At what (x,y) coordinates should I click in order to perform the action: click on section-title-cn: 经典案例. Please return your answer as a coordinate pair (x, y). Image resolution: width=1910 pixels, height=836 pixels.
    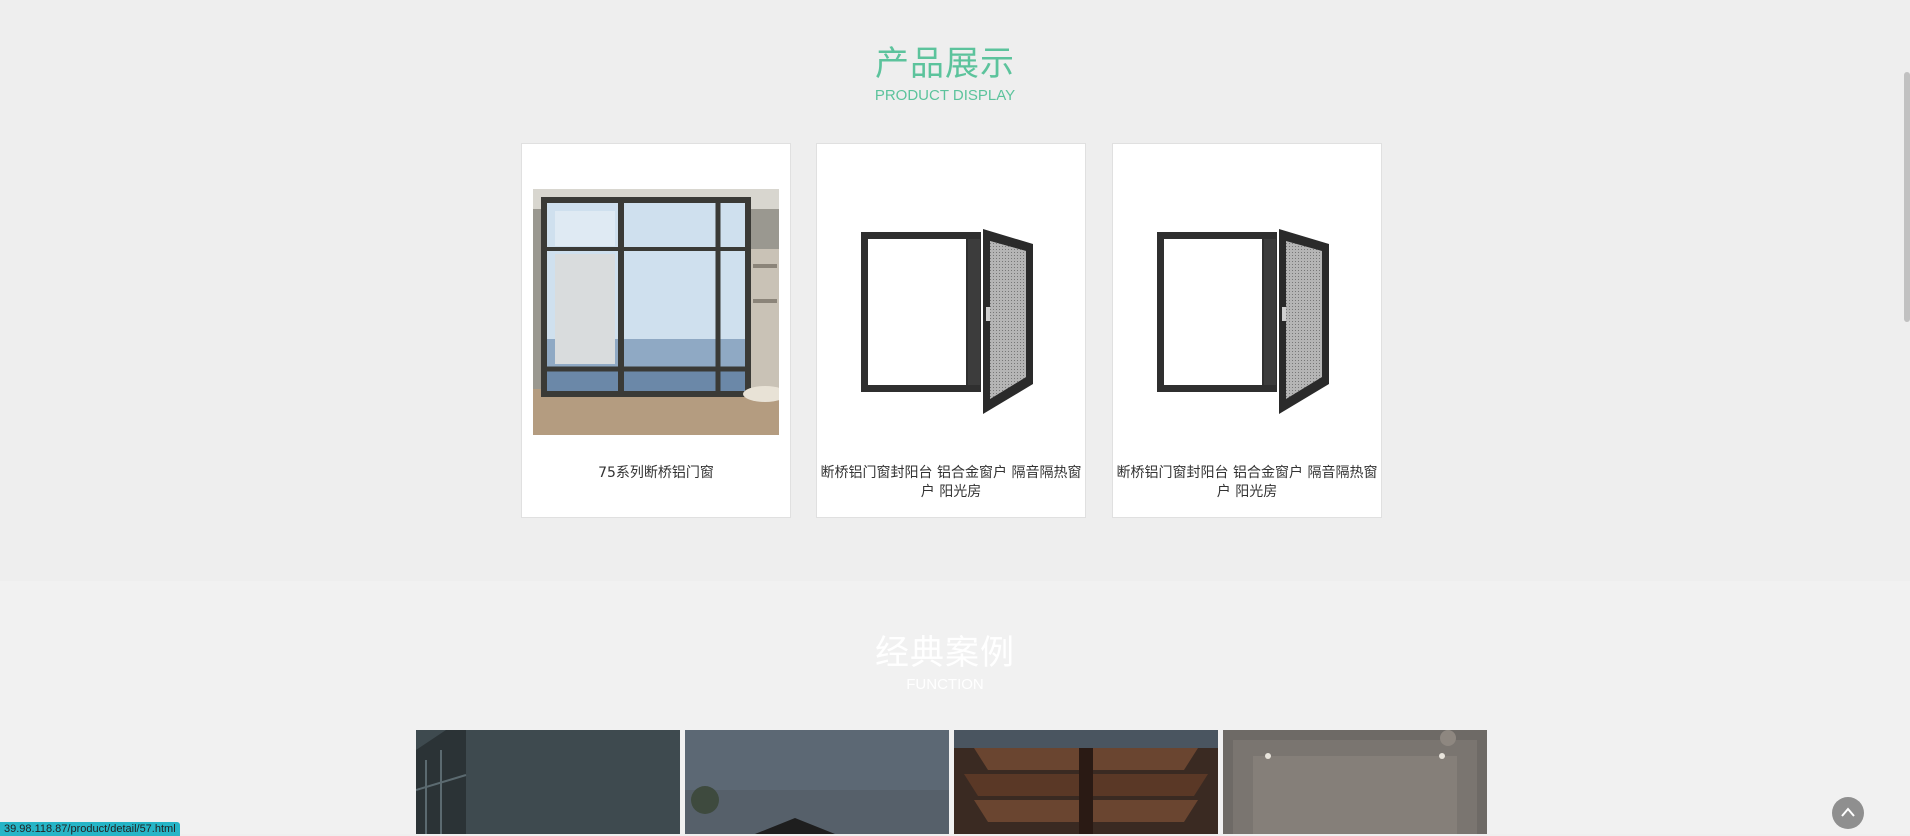
    Looking at the image, I should click on (945, 653).